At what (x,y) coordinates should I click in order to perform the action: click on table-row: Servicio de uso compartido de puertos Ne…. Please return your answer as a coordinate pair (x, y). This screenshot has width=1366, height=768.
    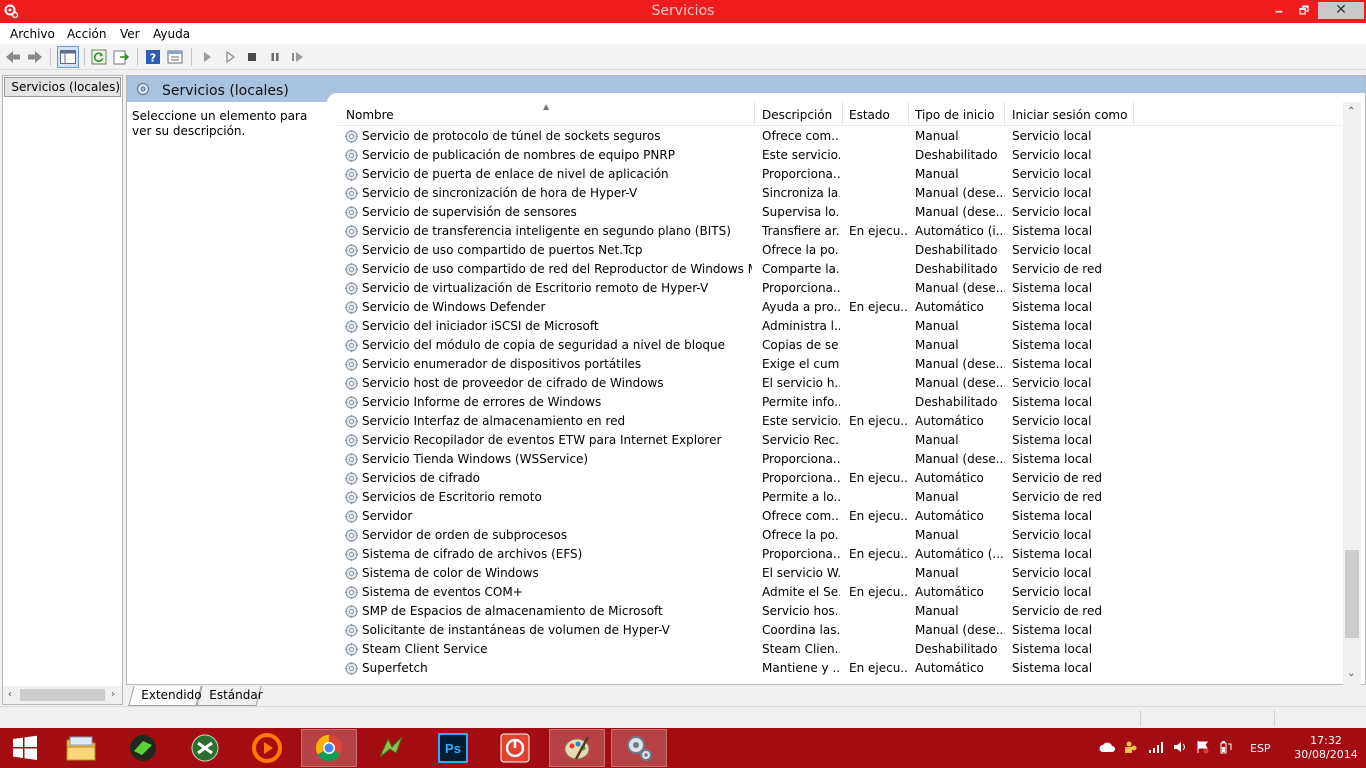
    Looking at the image, I should click on (839, 250).